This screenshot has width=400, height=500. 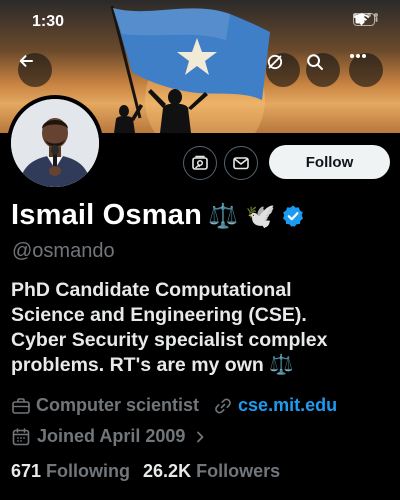 I want to click on chevron-right-icon, so click(x=200, y=437).